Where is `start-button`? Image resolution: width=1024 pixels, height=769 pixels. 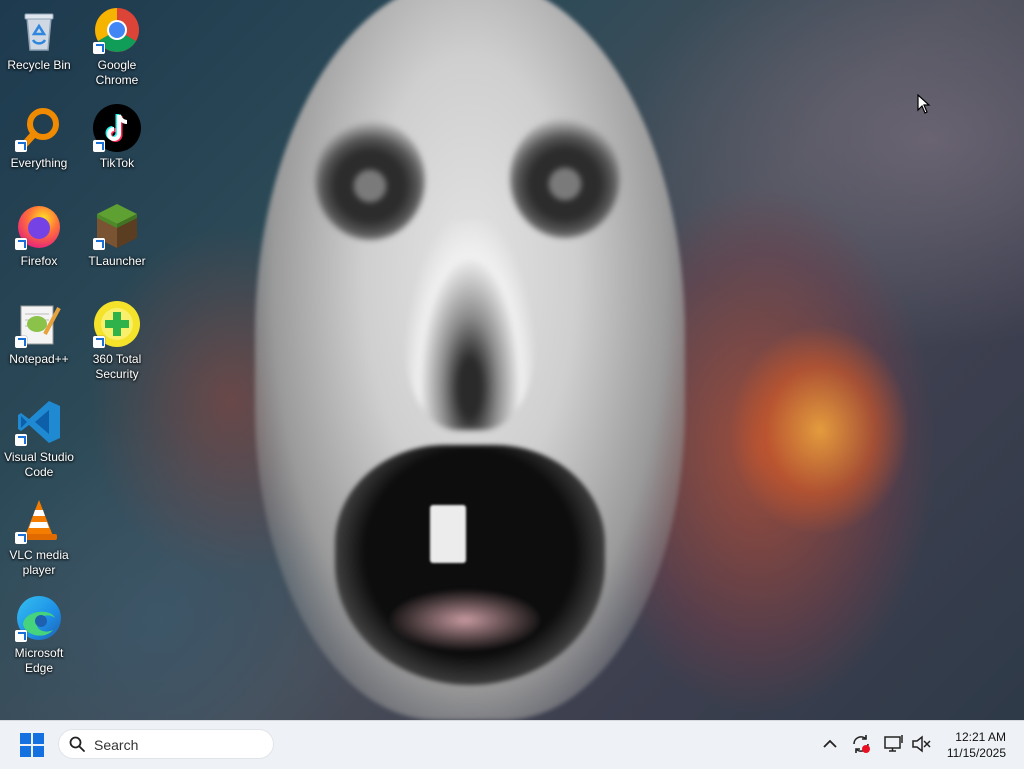 start-button is located at coordinates (32, 745).